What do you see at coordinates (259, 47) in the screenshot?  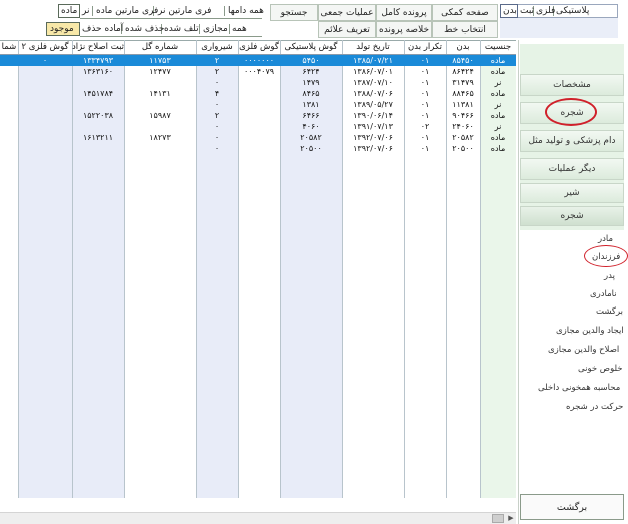 I see `col-header-metal-ear: گوش فلزی` at bounding box center [259, 47].